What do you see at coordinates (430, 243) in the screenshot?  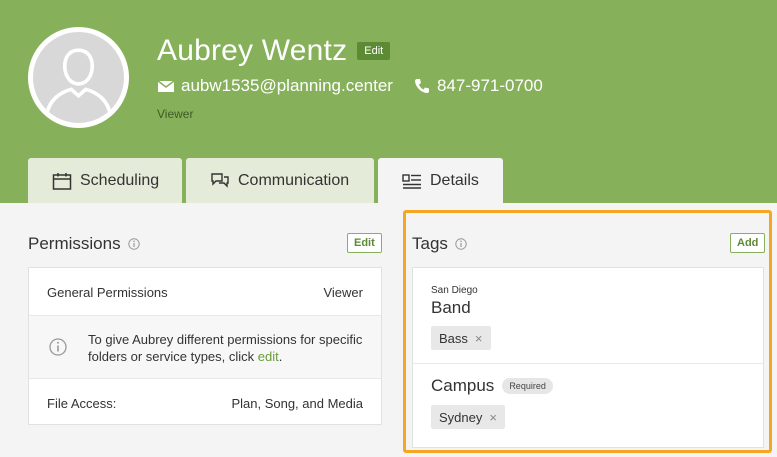 I see `tags-title-text: Tags` at bounding box center [430, 243].